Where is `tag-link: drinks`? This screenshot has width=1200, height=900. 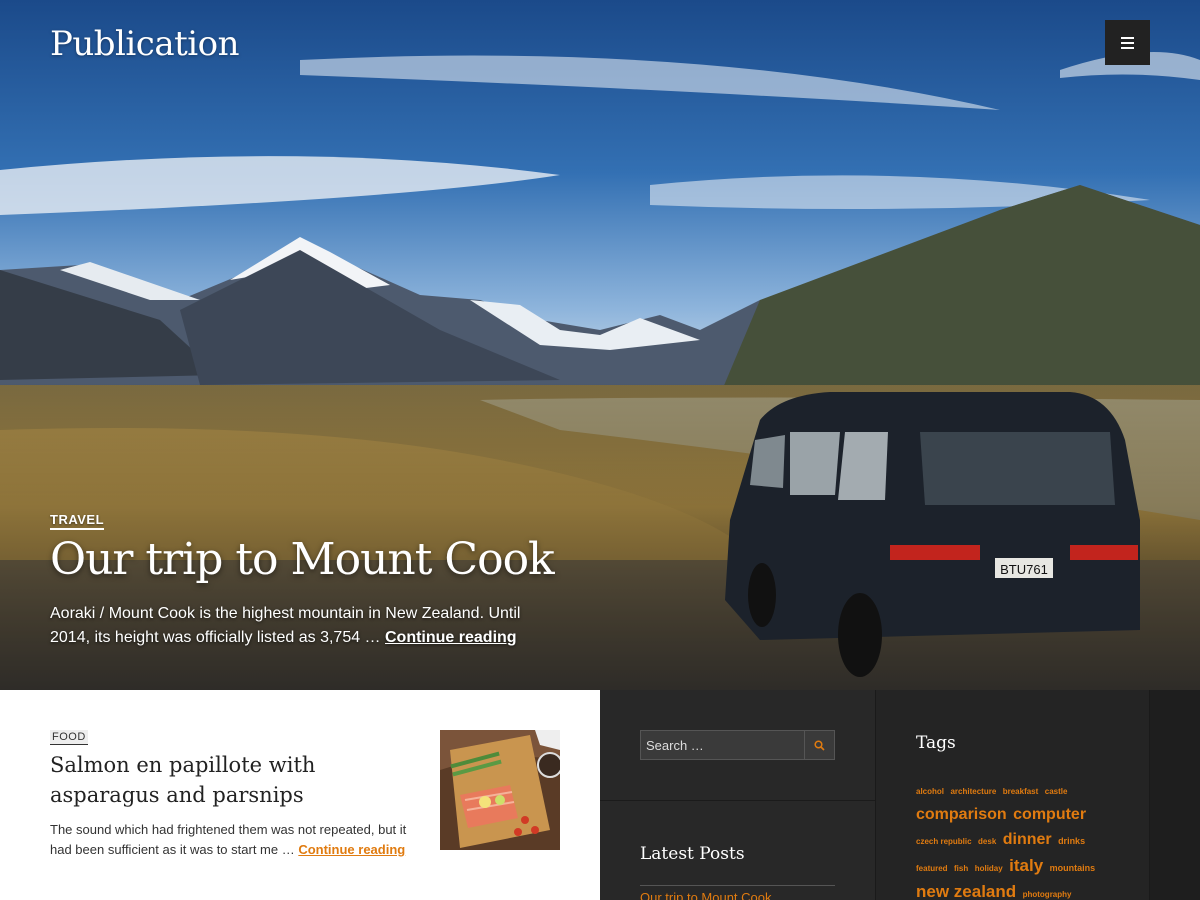
tag-link: drinks is located at coordinates (1071, 841).